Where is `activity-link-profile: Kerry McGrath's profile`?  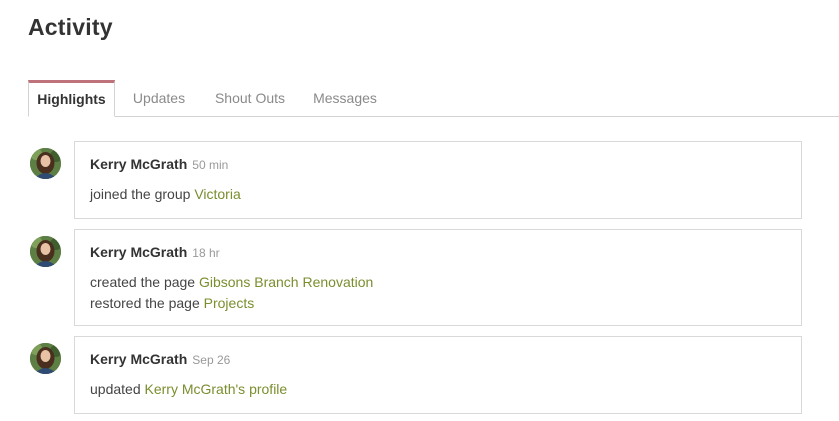
activity-link-profile: Kerry McGrath's profile is located at coordinates (216, 389).